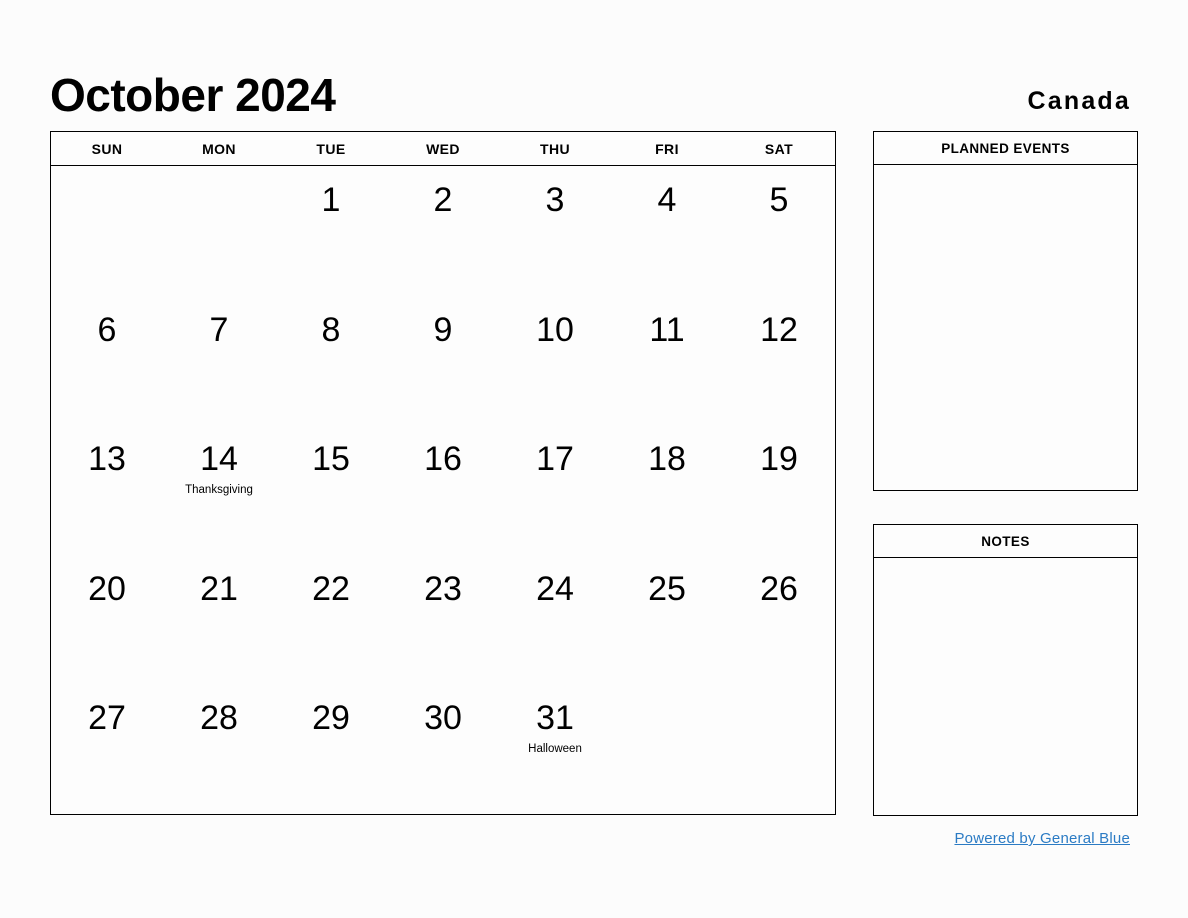 The width and height of the screenshot is (1188, 918). I want to click on day-cell: 5, so click(779, 231).